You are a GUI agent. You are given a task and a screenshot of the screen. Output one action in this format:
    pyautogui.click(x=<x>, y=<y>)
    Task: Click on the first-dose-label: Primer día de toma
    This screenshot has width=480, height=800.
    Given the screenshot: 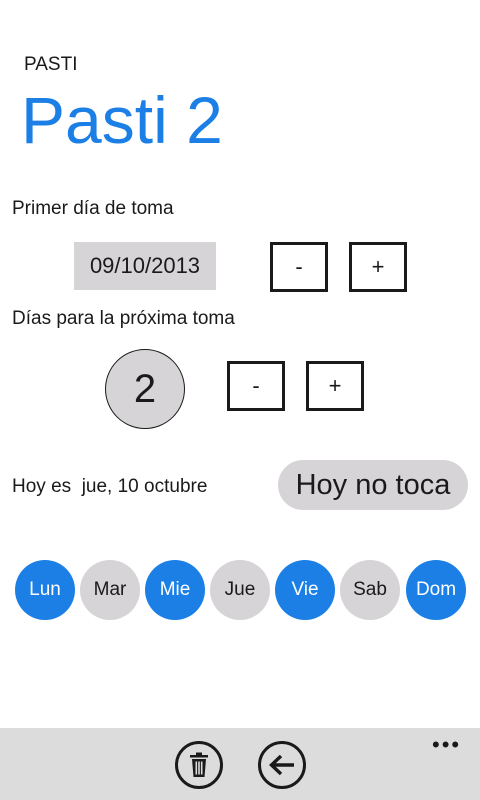 What is the action you would take?
    pyautogui.click(x=93, y=208)
    